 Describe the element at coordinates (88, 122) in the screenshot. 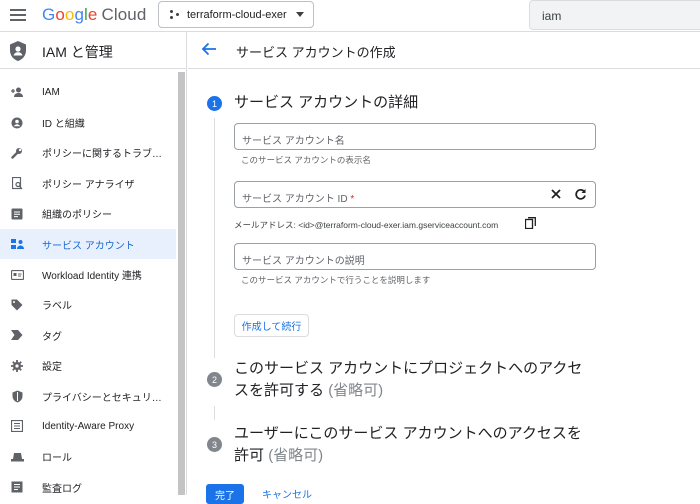

I see `sidebar-item-identity-organization: ID と組織` at that location.